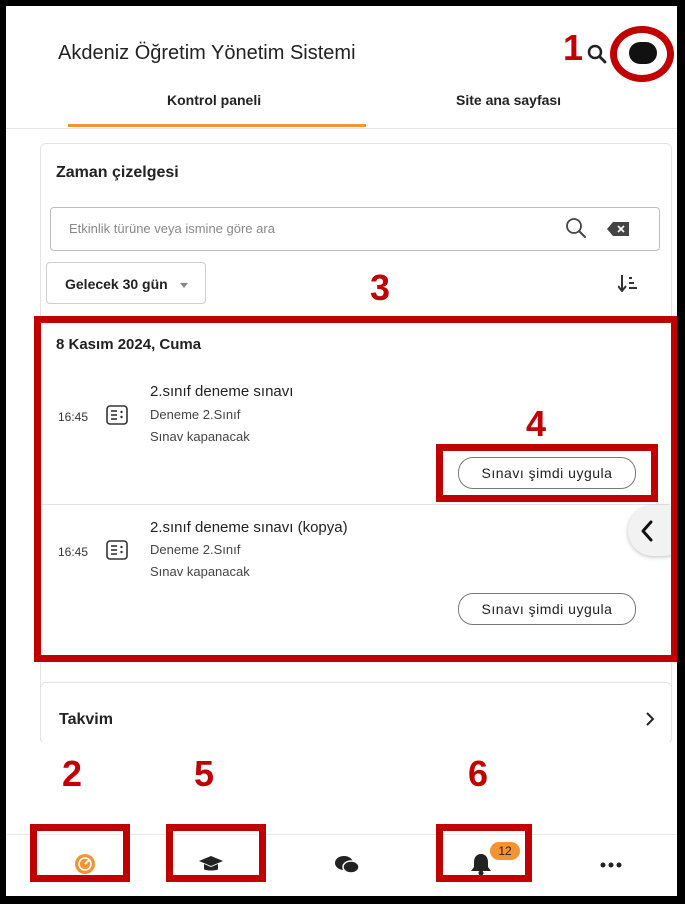 This screenshot has width=685, height=904. I want to click on annotation-box-notifications, so click(484, 853).